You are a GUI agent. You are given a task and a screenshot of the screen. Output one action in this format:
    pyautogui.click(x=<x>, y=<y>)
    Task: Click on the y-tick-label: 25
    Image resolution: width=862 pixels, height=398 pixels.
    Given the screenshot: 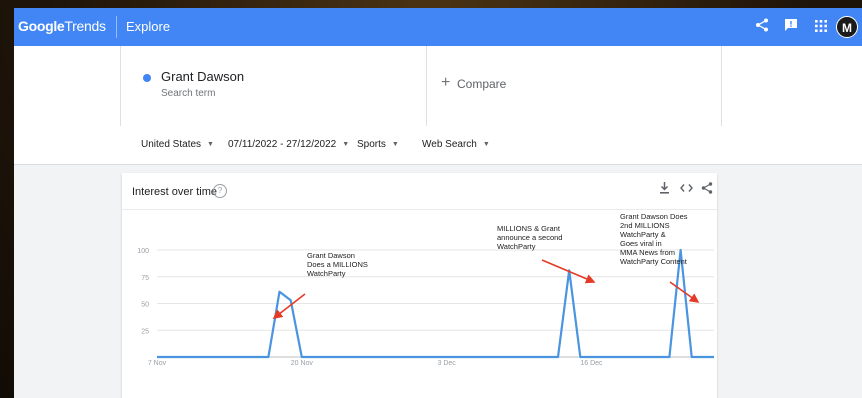 What is the action you would take?
    pyautogui.click(x=145, y=331)
    